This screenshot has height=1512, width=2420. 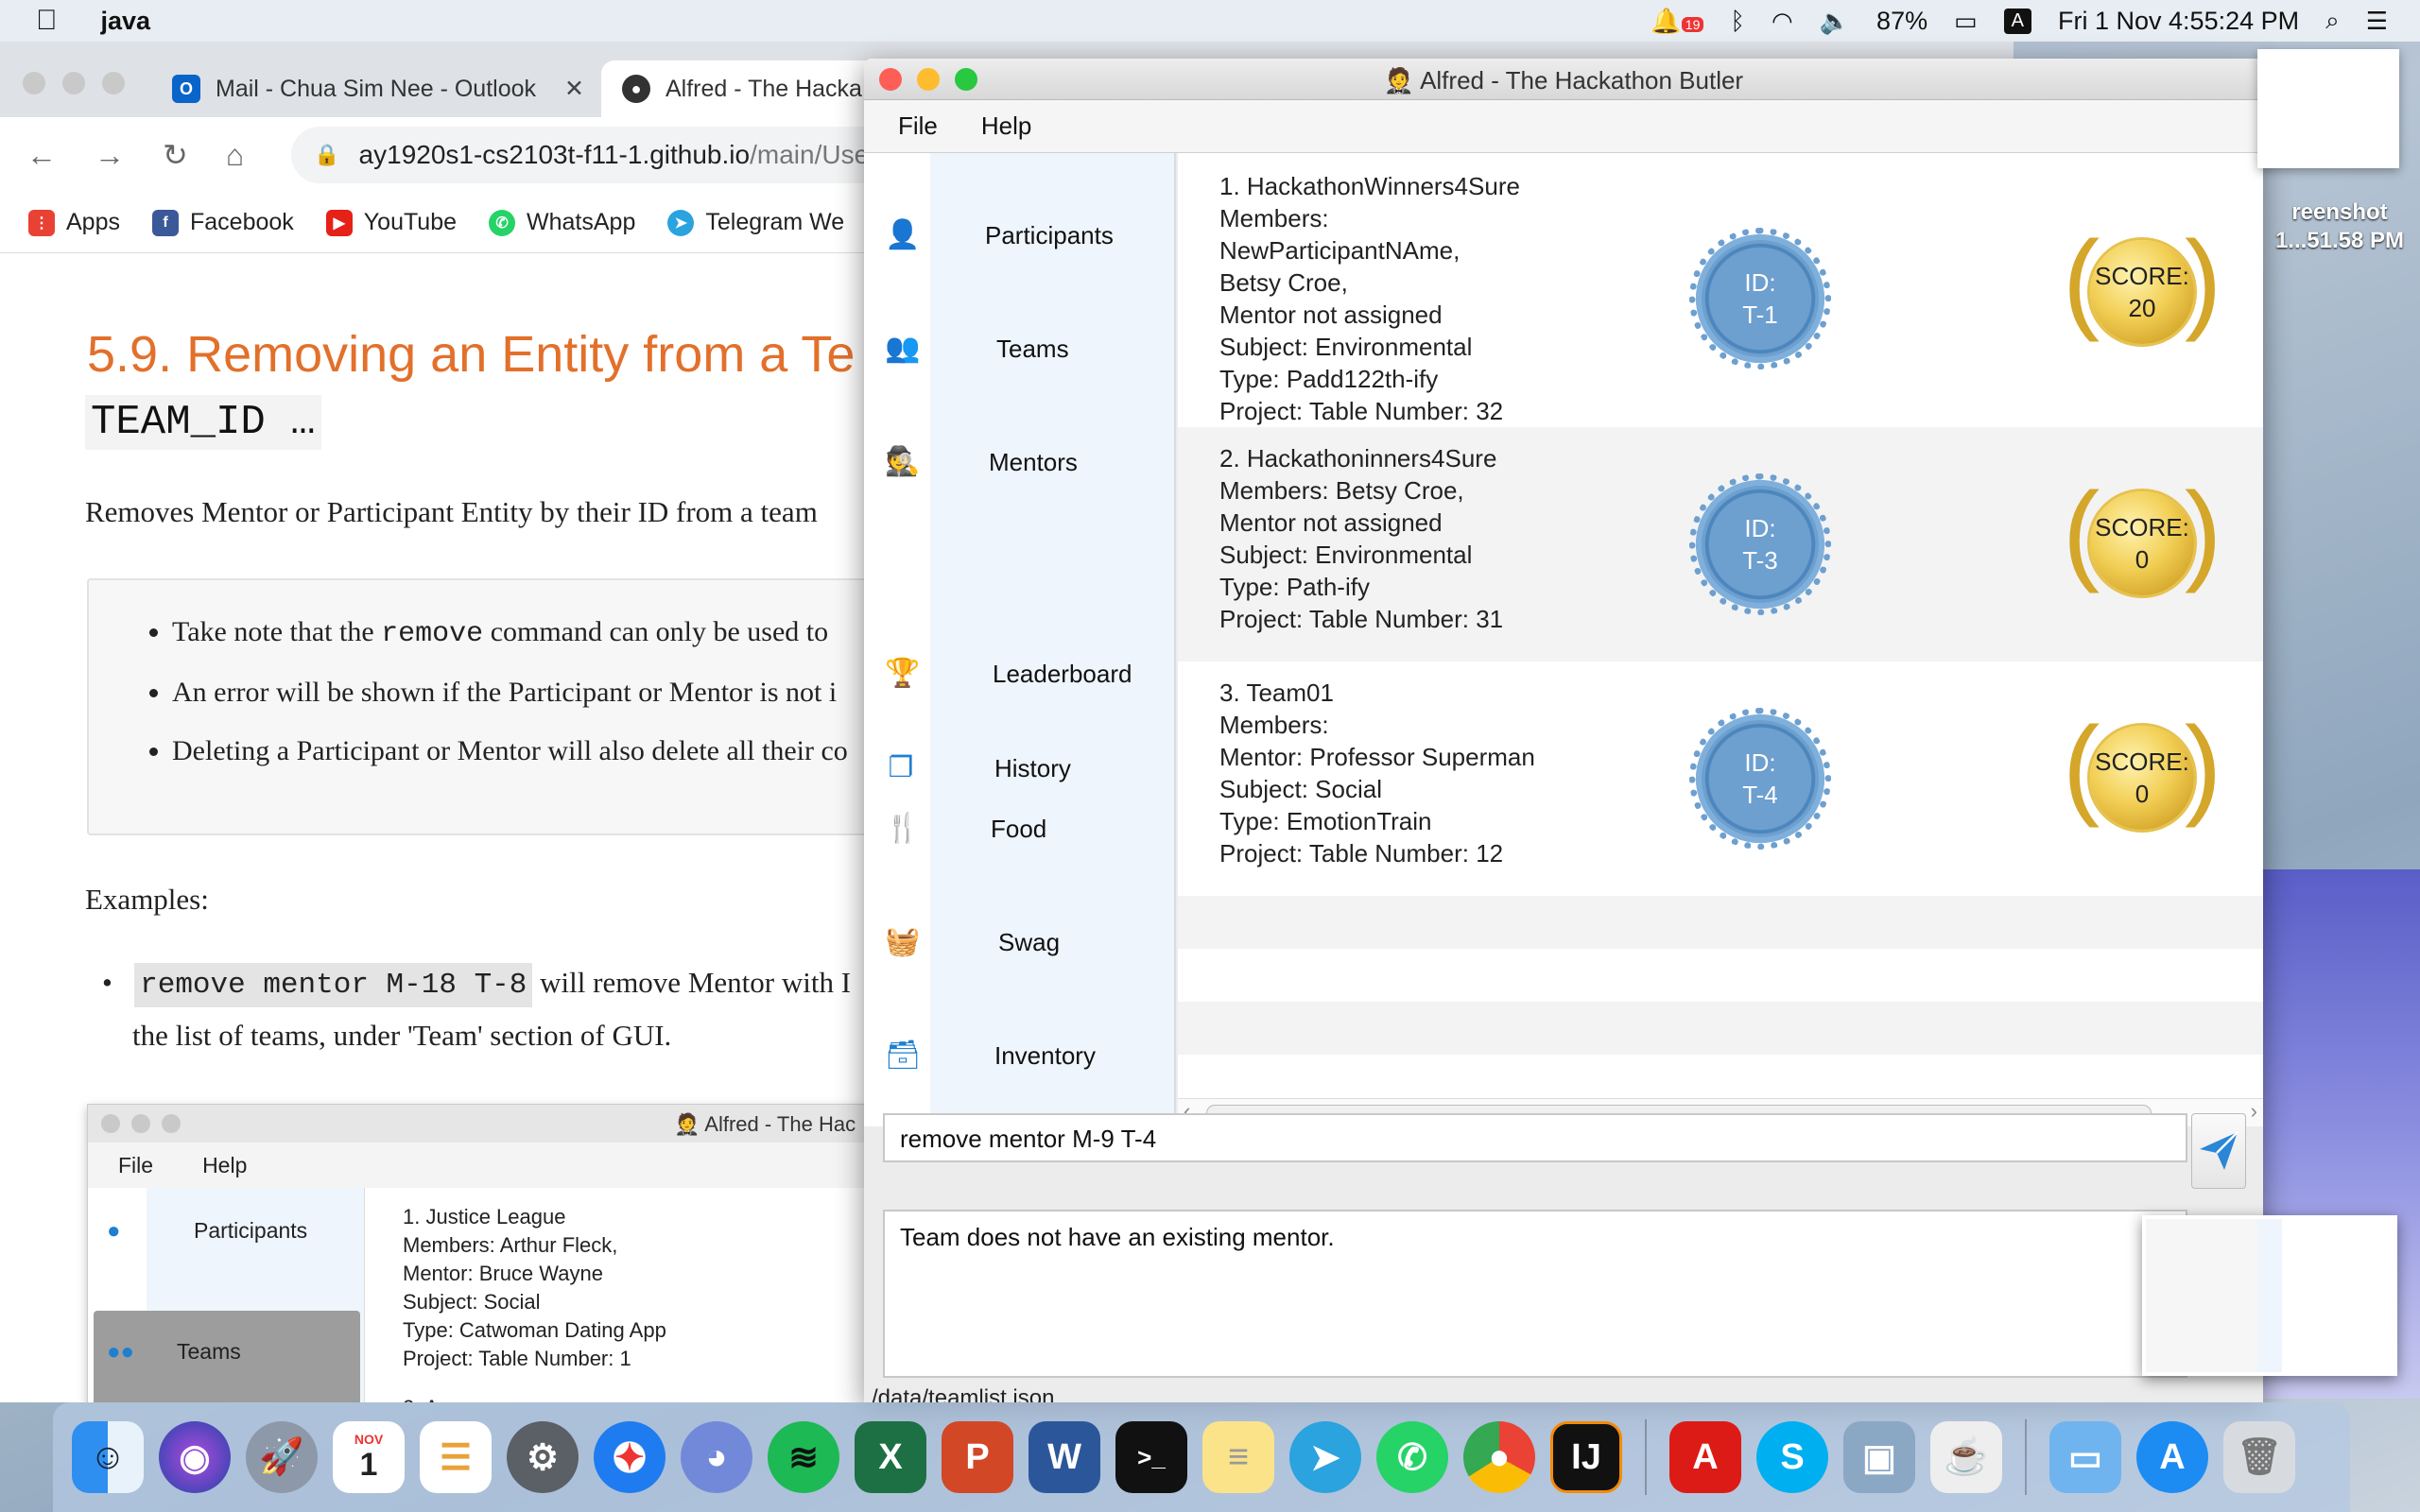 I want to click on mini-nav-label: Teams, so click(x=209, y=1351).